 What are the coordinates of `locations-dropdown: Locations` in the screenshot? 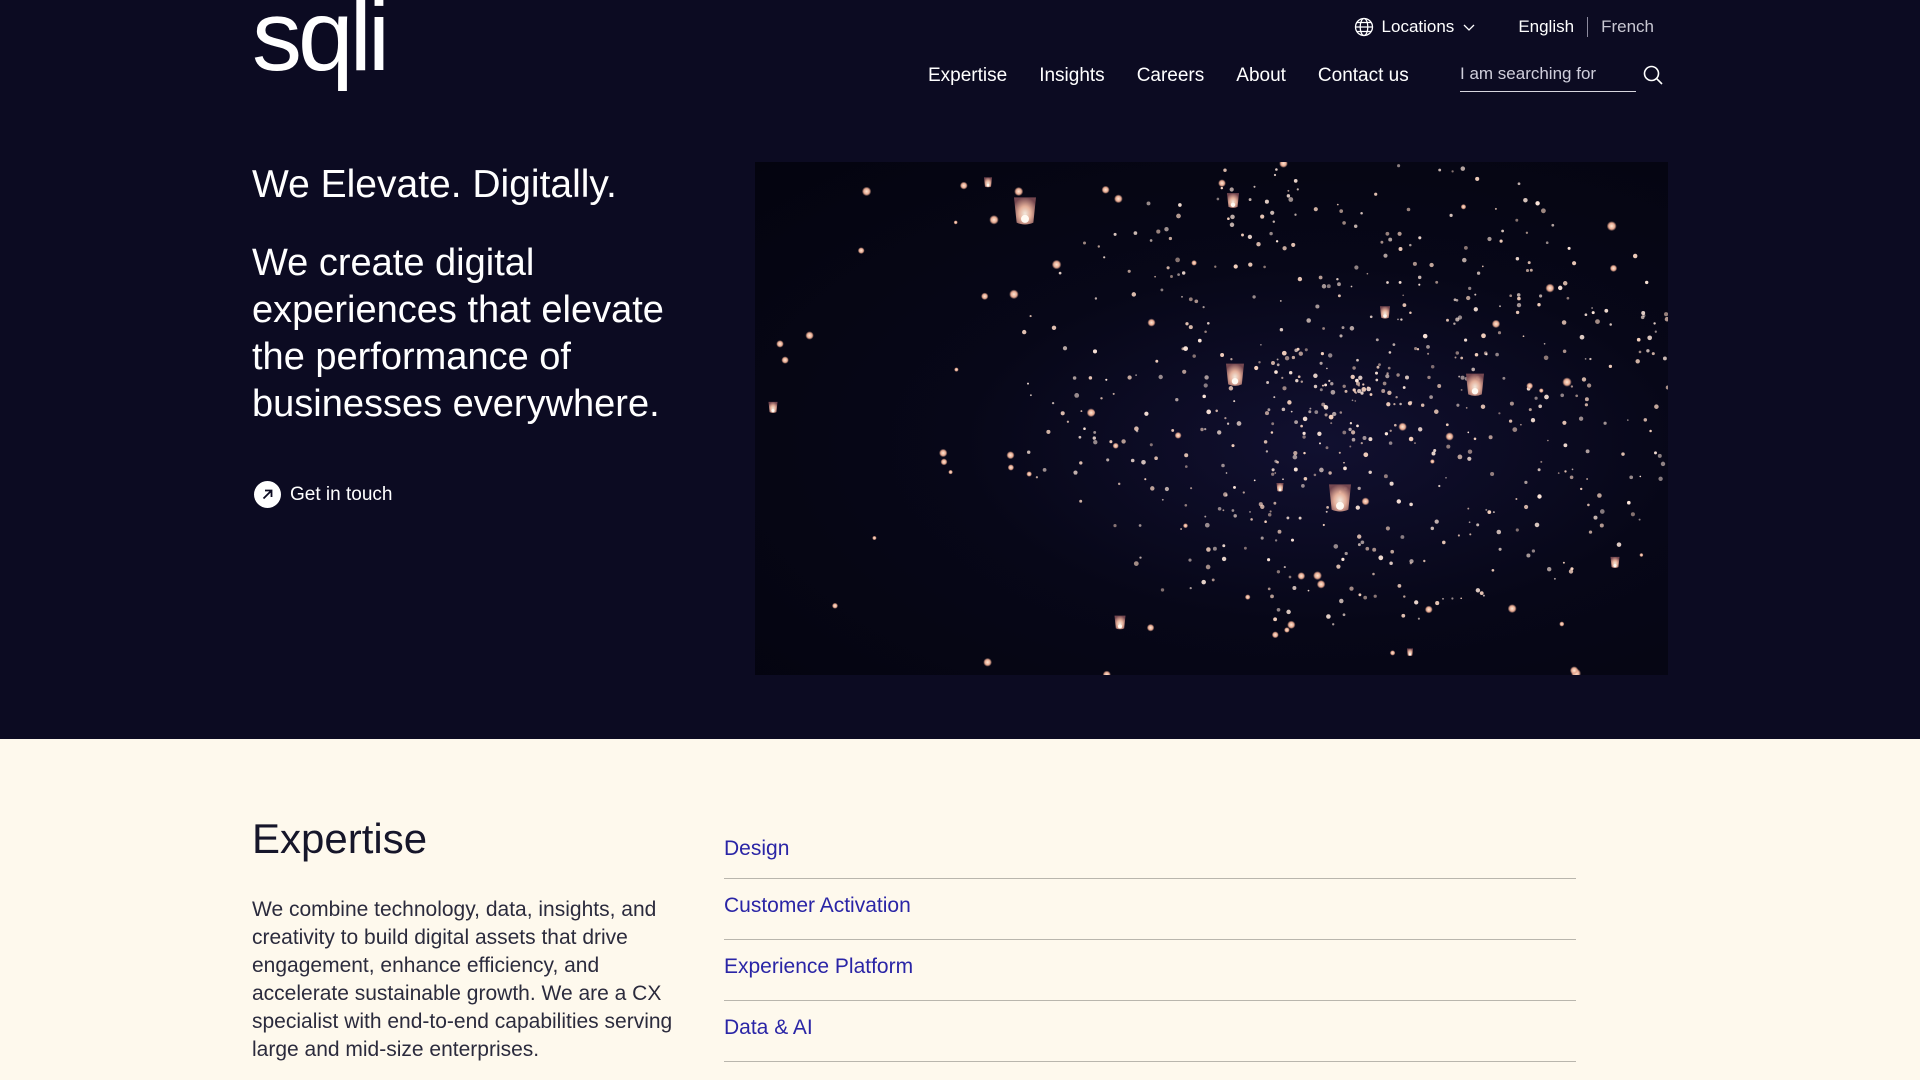 It's located at (1415, 27).